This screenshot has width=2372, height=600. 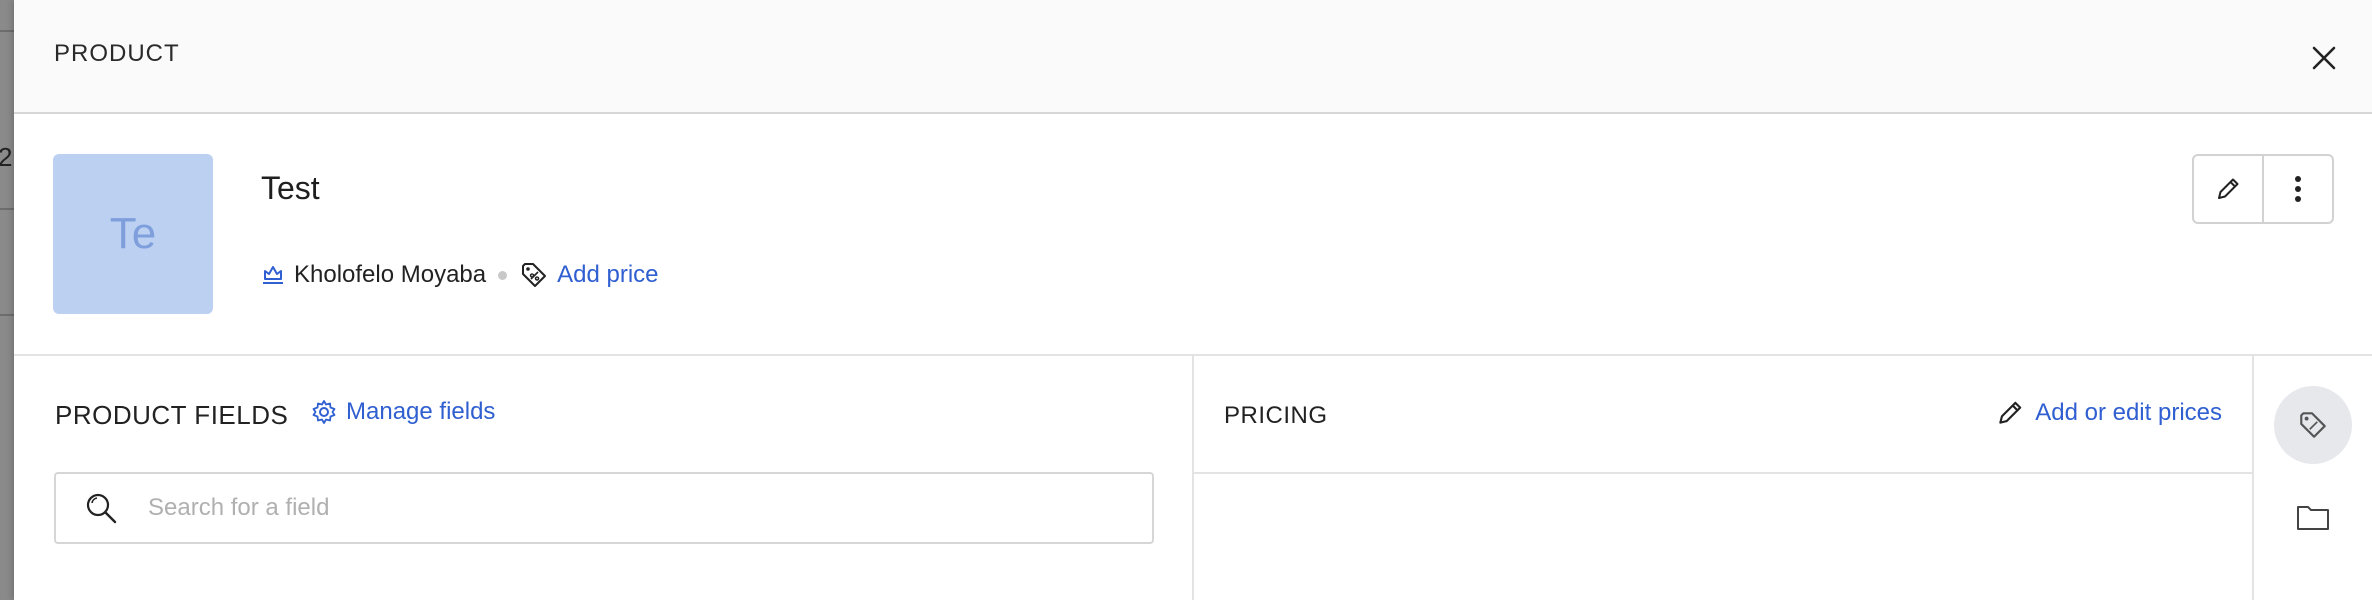 What do you see at coordinates (7, 300) in the screenshot?
I see `background-page: 2` at bounding box center [7, 300].